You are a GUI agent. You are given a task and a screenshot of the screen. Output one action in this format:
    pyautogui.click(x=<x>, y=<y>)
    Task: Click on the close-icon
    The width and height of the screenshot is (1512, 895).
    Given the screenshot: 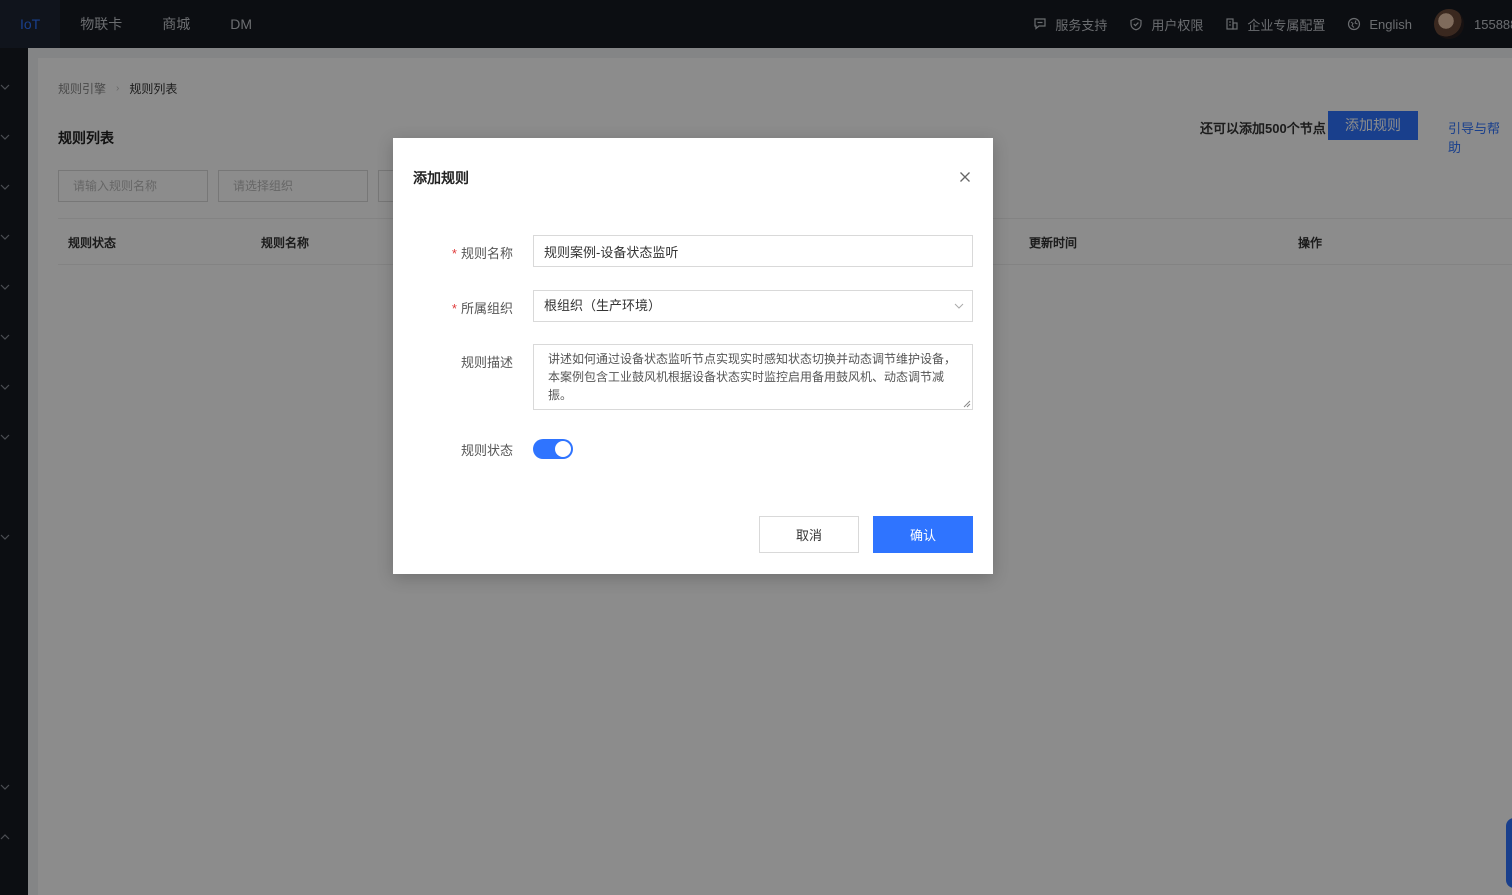 What is the action you would take?
    pyautogui.click(x=965, y=177)
    